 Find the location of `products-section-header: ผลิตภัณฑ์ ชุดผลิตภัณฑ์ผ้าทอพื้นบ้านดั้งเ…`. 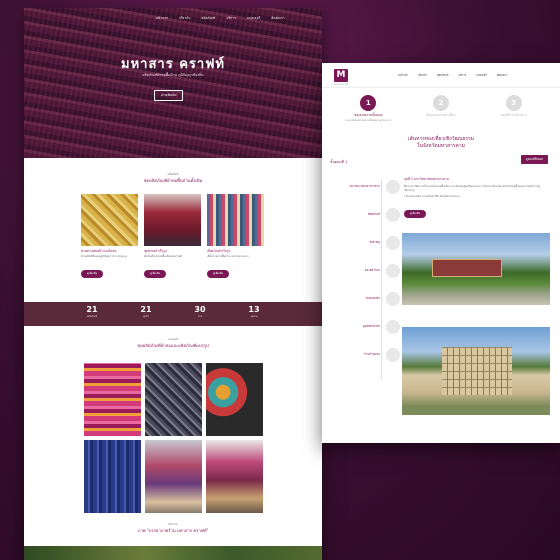

products-section-header: ผลิตภัณฑ์ ชุดผลิตภัณฑ์ผ้าทอพื้นบ้านดั้งเ… is located at coordinates (173, 178).